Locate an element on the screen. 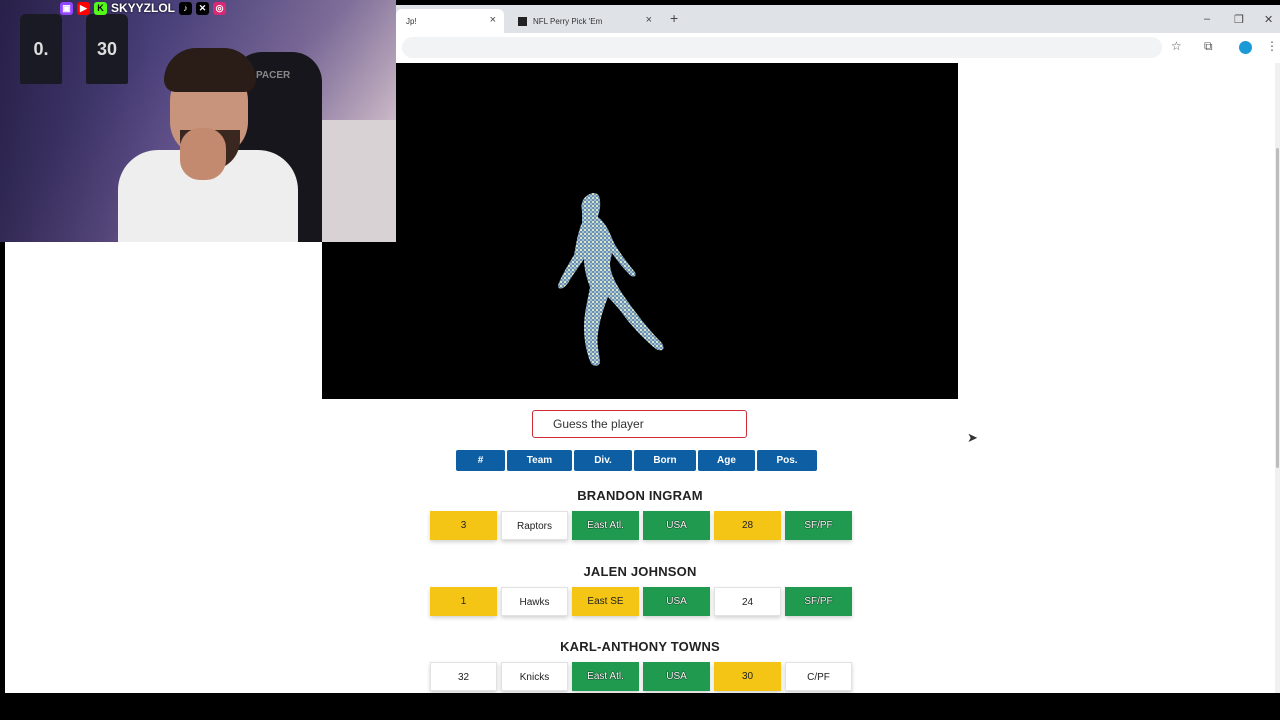  bottom-letterbox is located at coordinates (640, 706).